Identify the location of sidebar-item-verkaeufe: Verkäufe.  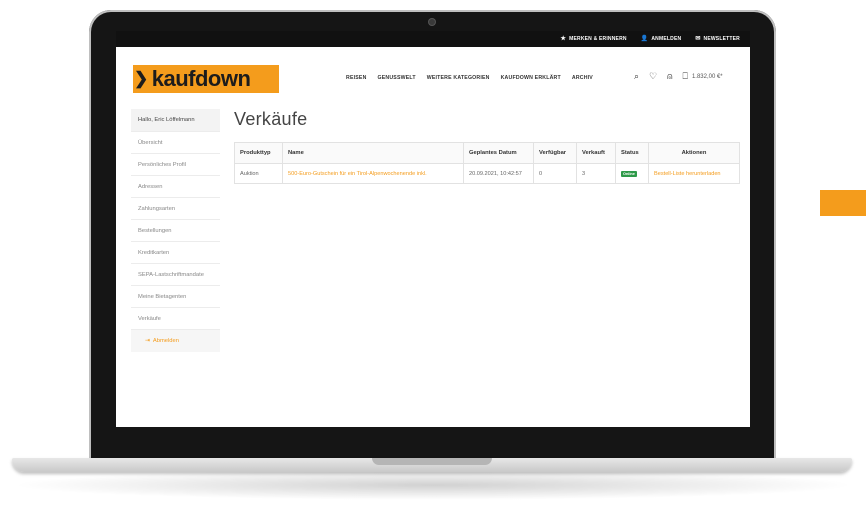
(175, 319).